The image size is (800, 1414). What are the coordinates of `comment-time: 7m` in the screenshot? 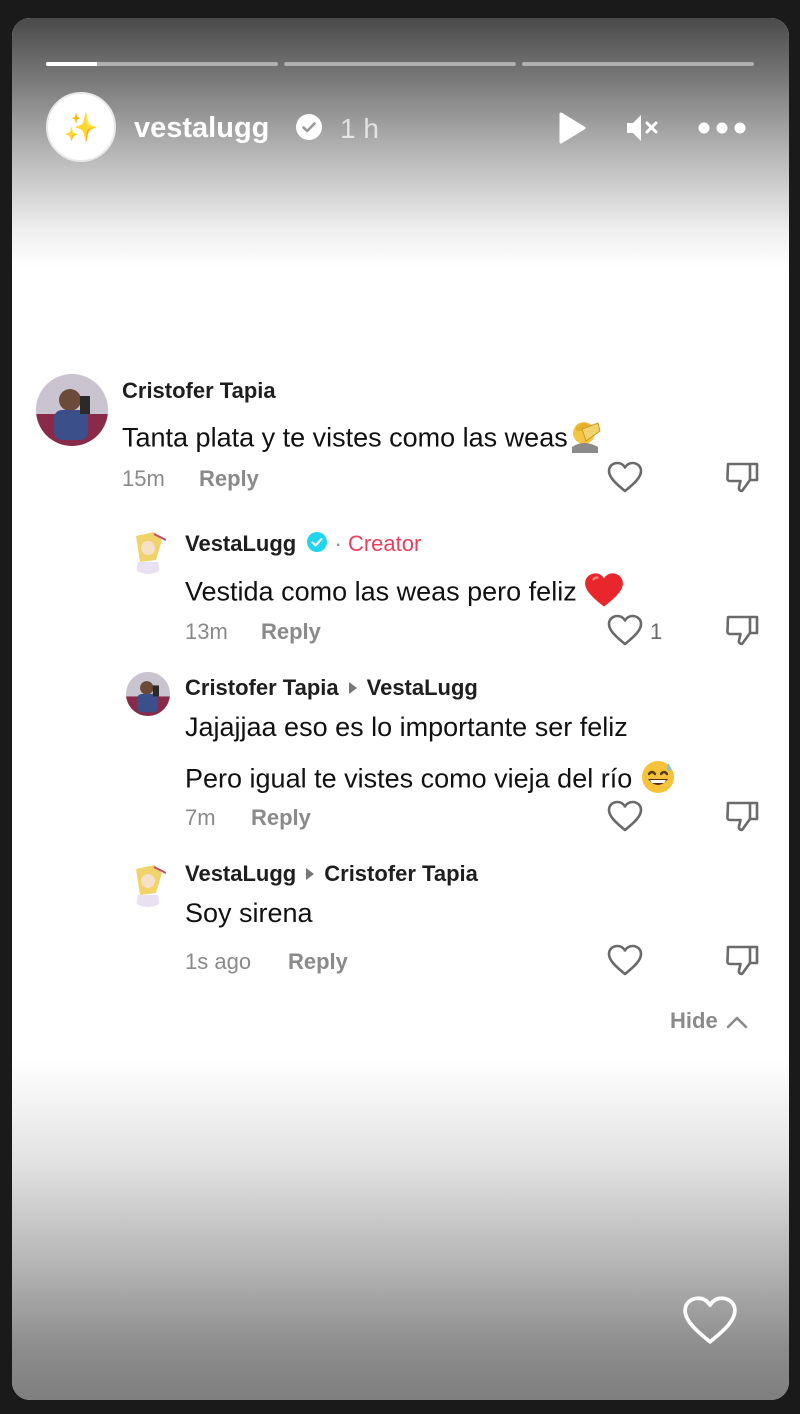 It's located at (200, 817).